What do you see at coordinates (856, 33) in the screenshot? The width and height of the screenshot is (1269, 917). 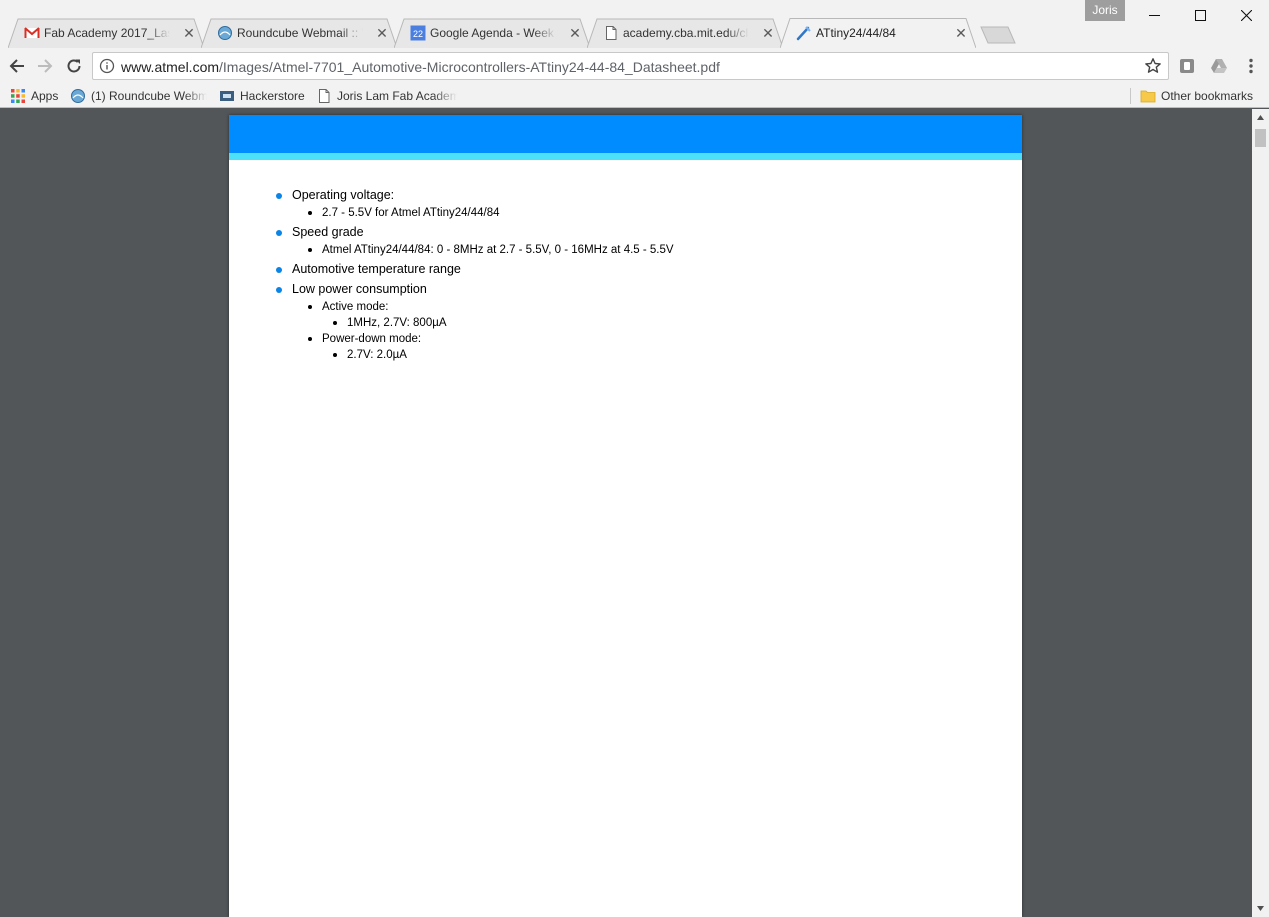 I see `tab-title: ATtiny24/44/84` at bounding box center [856, 33].